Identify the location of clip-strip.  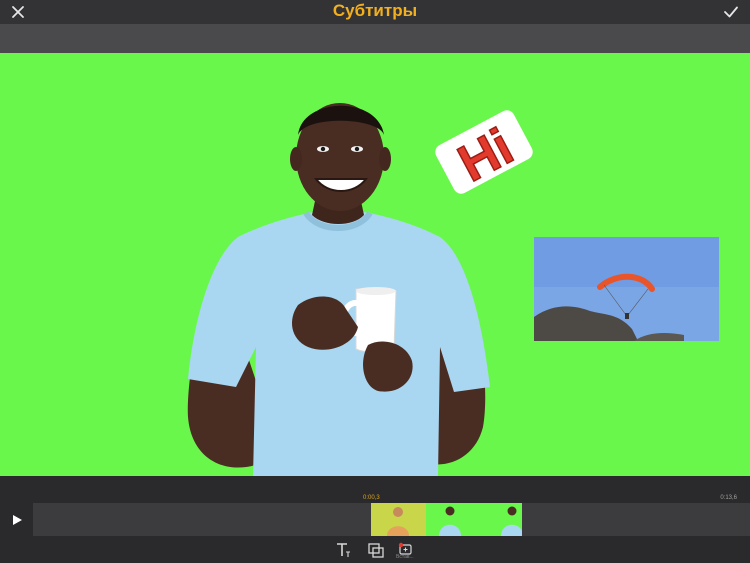
(446, 519).